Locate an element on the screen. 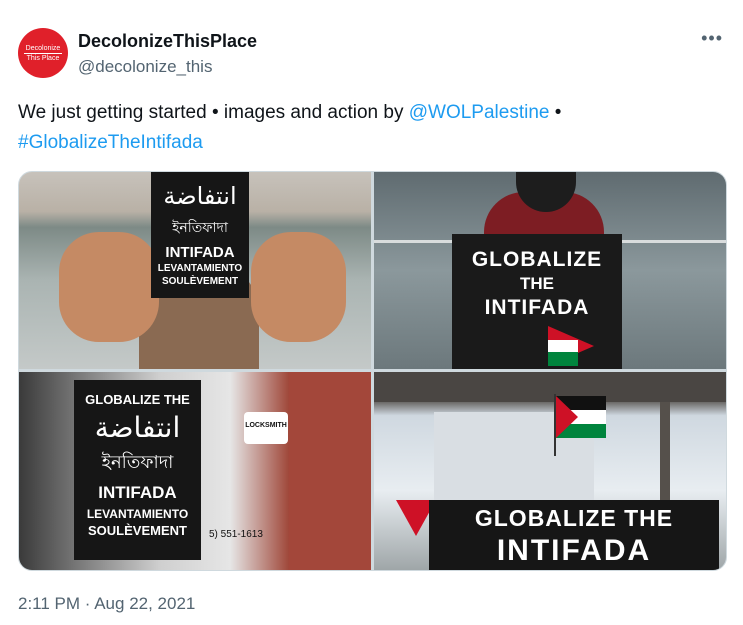 The height and width of the screenshot is (625, 743). sign-line3: INTIFADA is located at coordinates (537, 307).